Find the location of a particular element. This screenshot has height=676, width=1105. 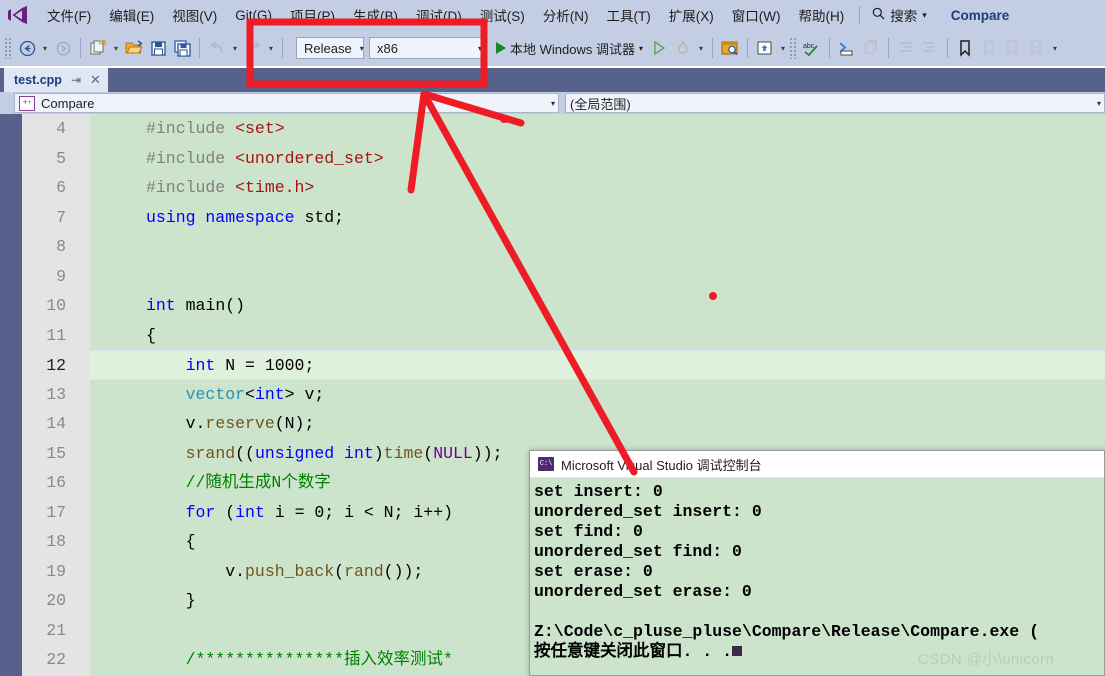

comment-selection-icon is located at coordinates (847, 48).